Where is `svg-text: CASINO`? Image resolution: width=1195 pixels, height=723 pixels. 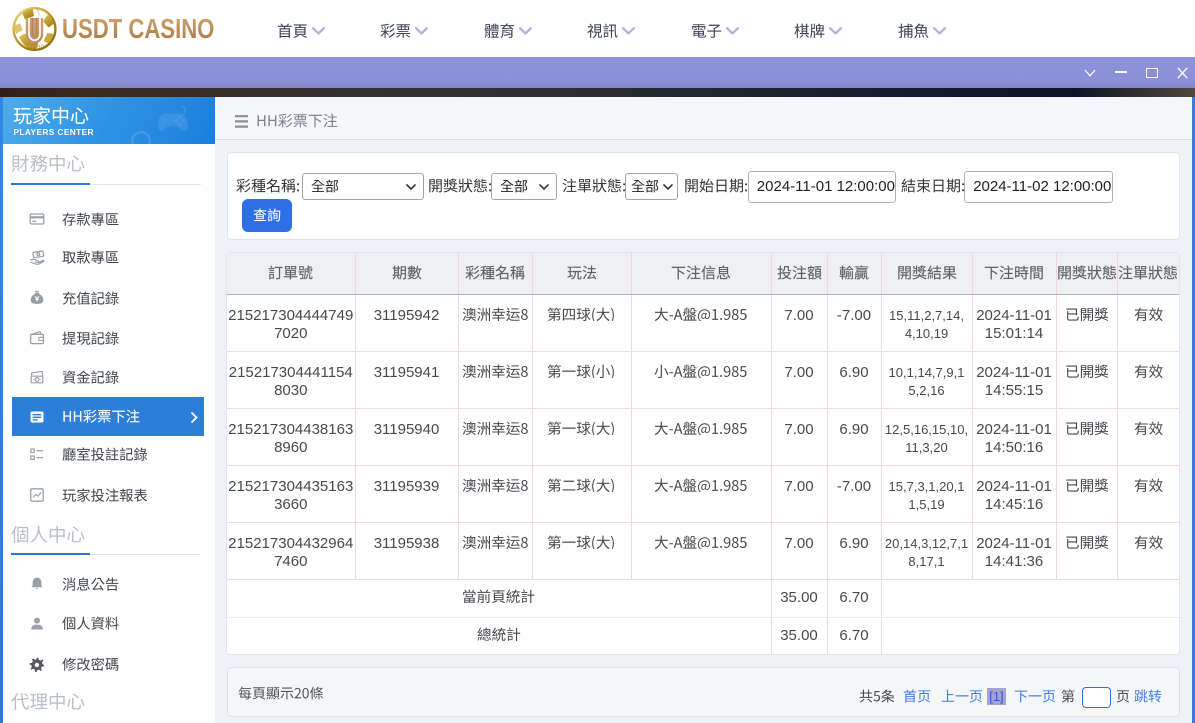
svg-text: CASINO is located at coordinates (35, 46).